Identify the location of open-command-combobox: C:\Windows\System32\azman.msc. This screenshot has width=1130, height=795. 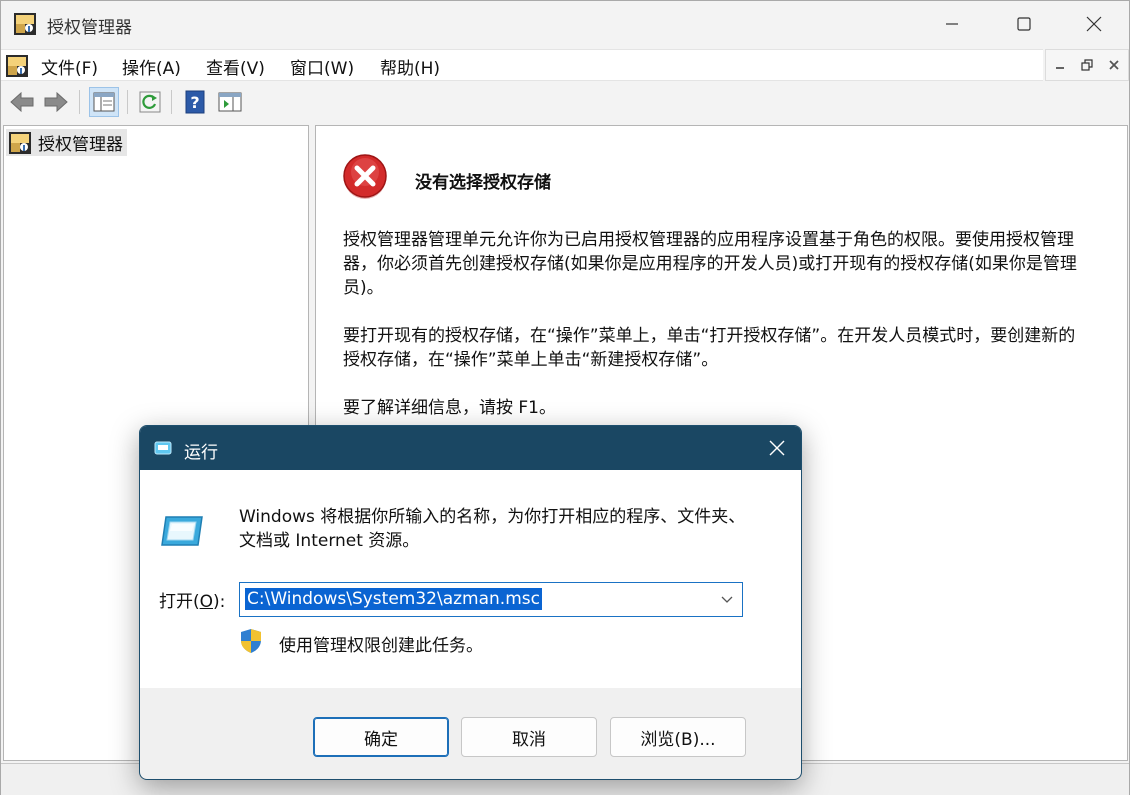
(491, 599).